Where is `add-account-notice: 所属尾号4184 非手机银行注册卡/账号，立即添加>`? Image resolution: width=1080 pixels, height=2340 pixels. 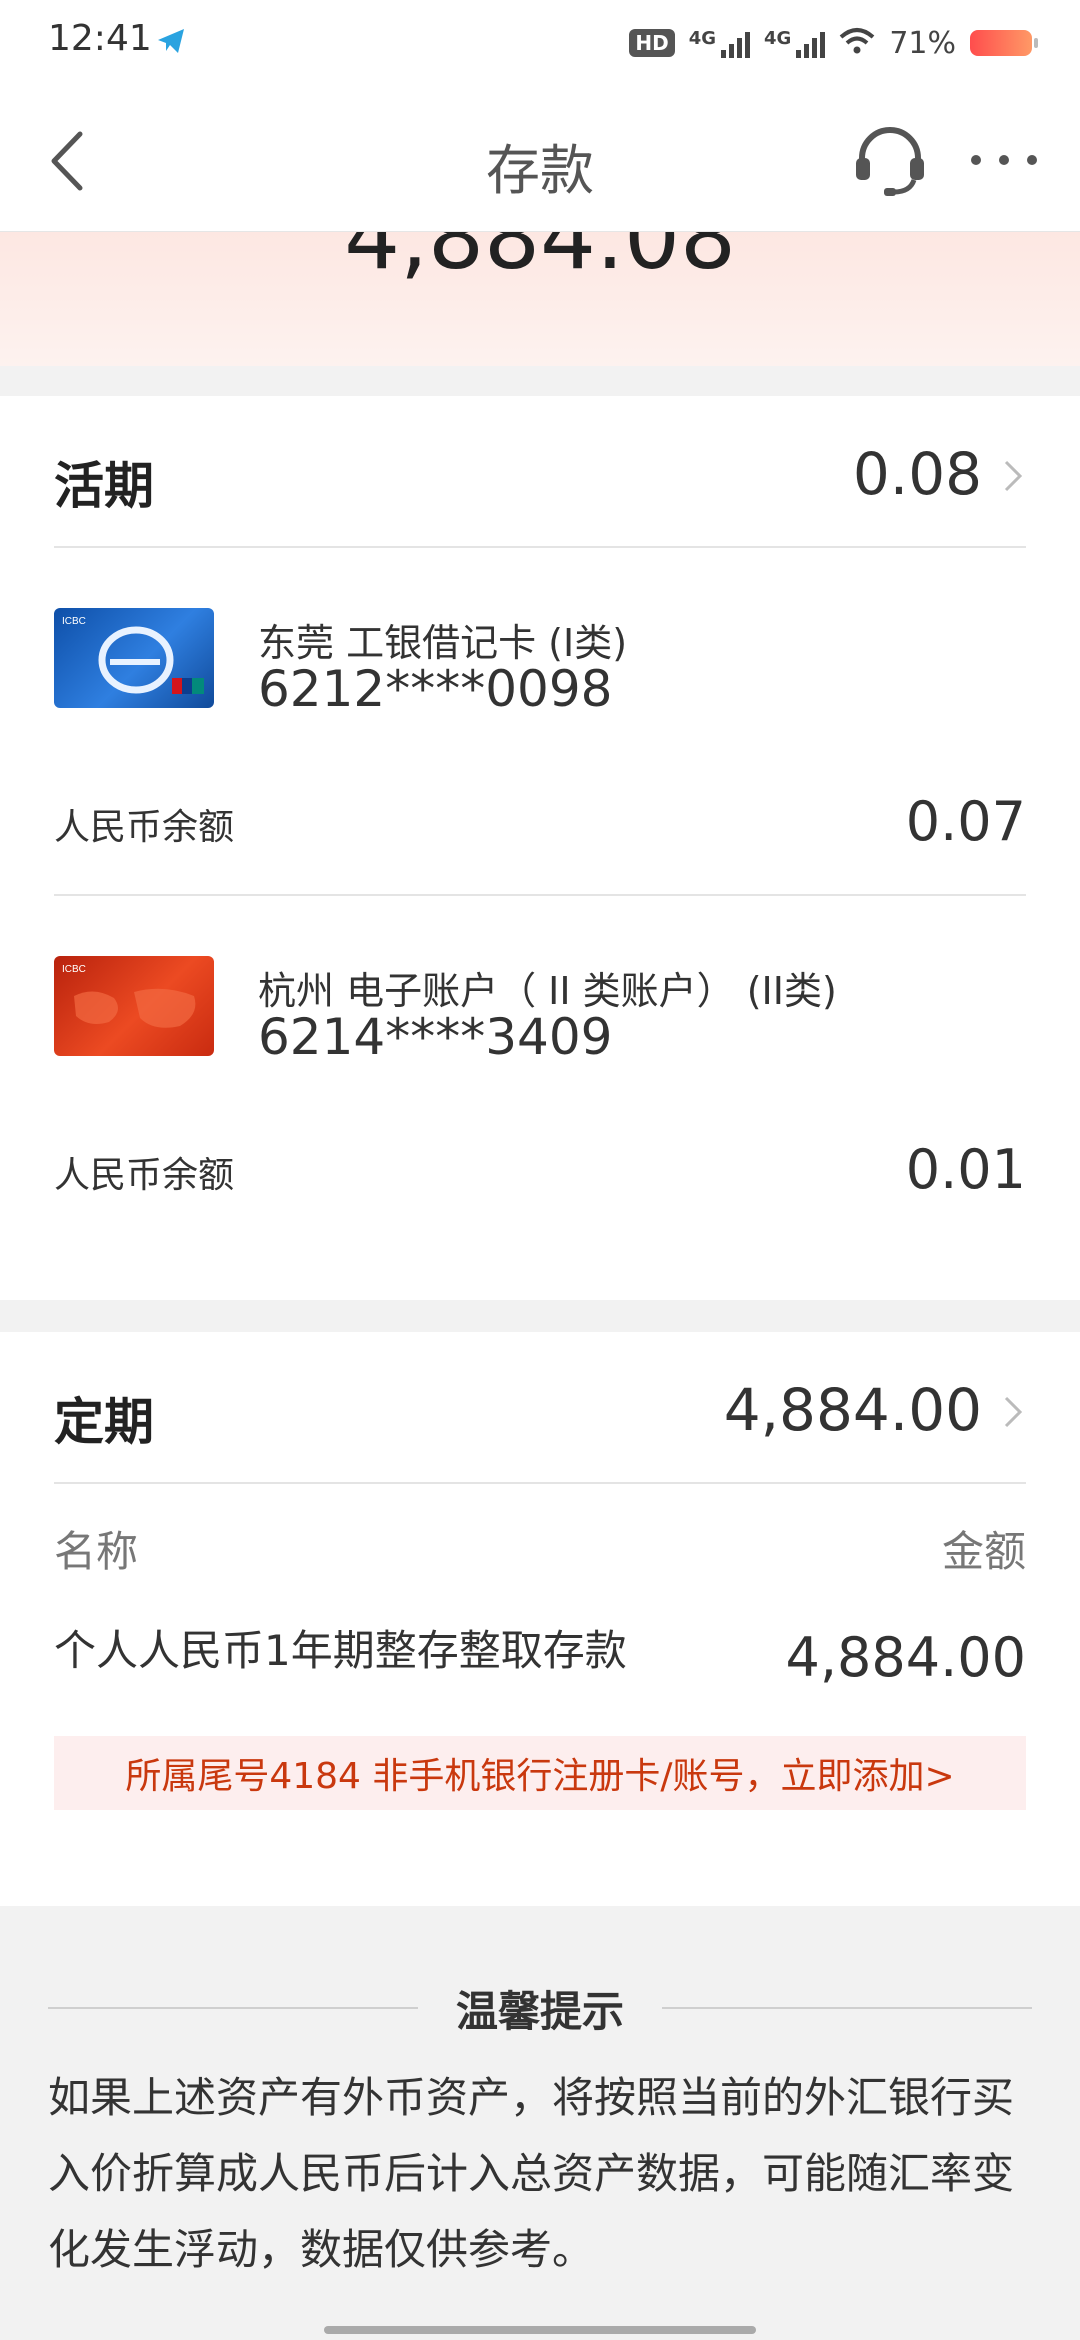 add-account-notice: 所属尾号4184 非手机银行注册卡/账号，立即添加> is located at coordinates (540, 1773).